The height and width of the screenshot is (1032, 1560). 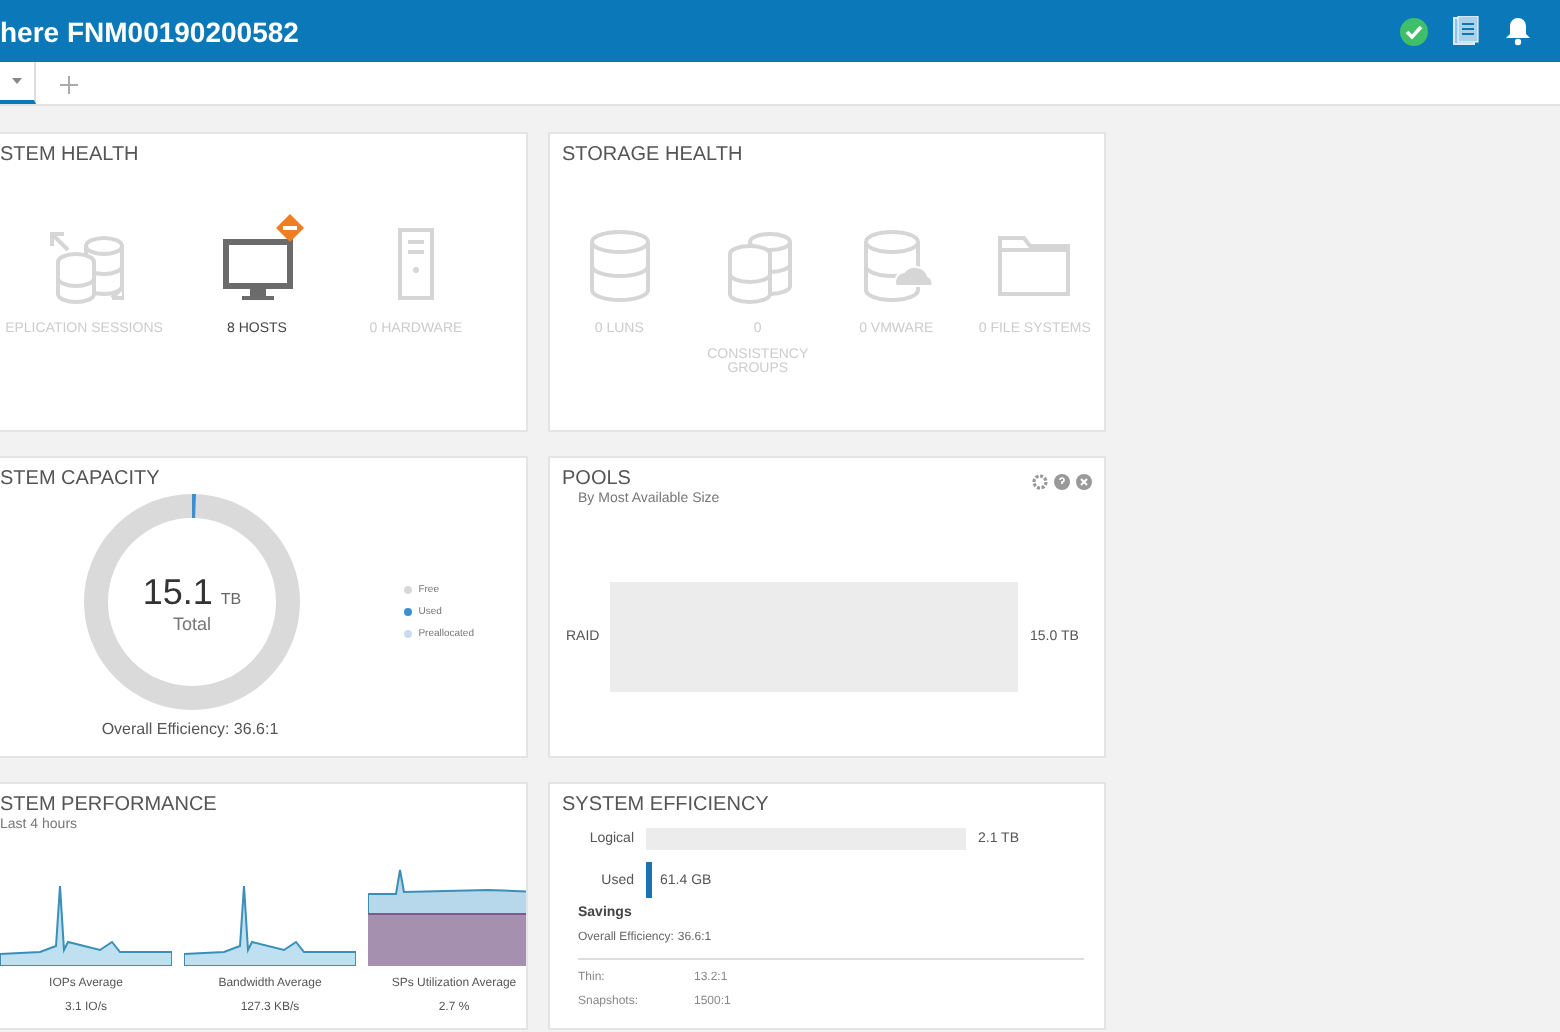 What do you see at coordinates (596, 478) in the screenshot?
I see `card-title: POOLS` at bounding box center [596, 478].